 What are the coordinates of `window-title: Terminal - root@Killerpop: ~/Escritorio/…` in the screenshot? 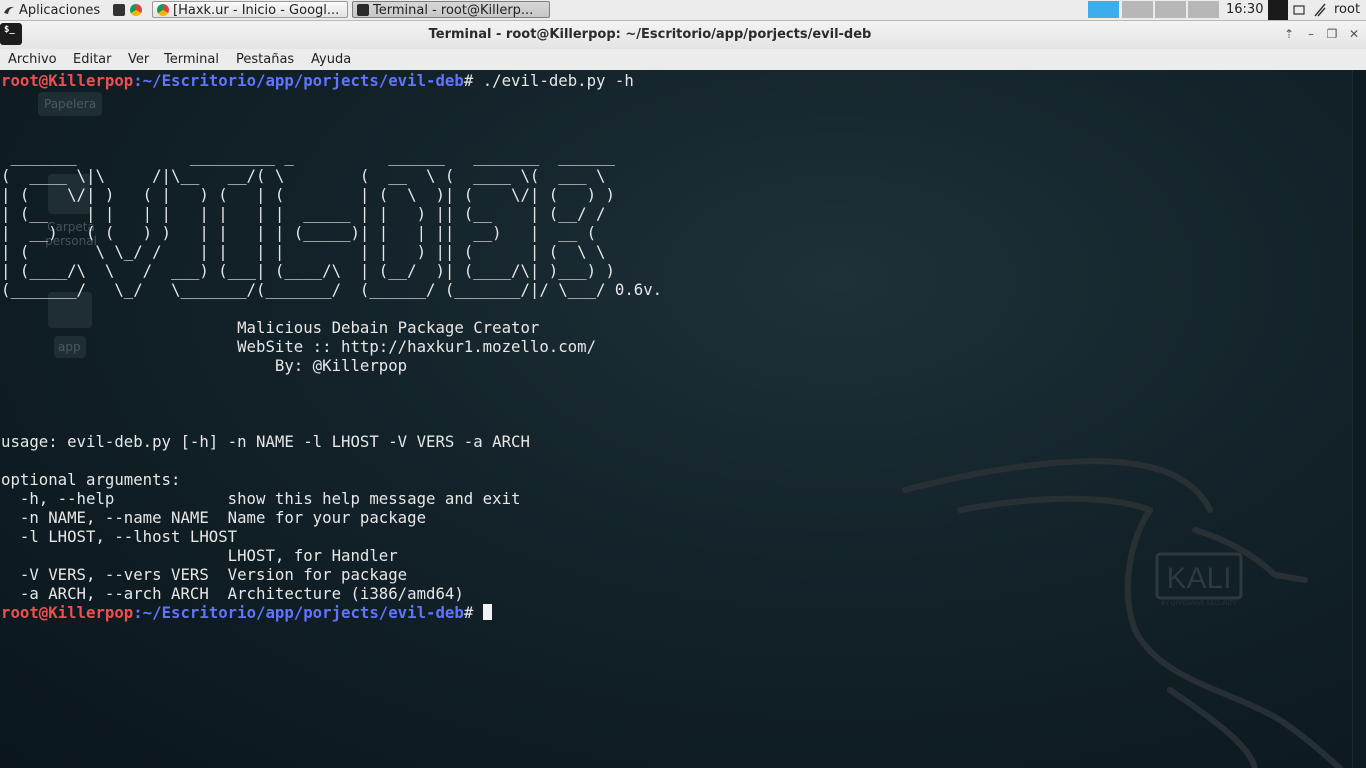 It's located at (650, 34).